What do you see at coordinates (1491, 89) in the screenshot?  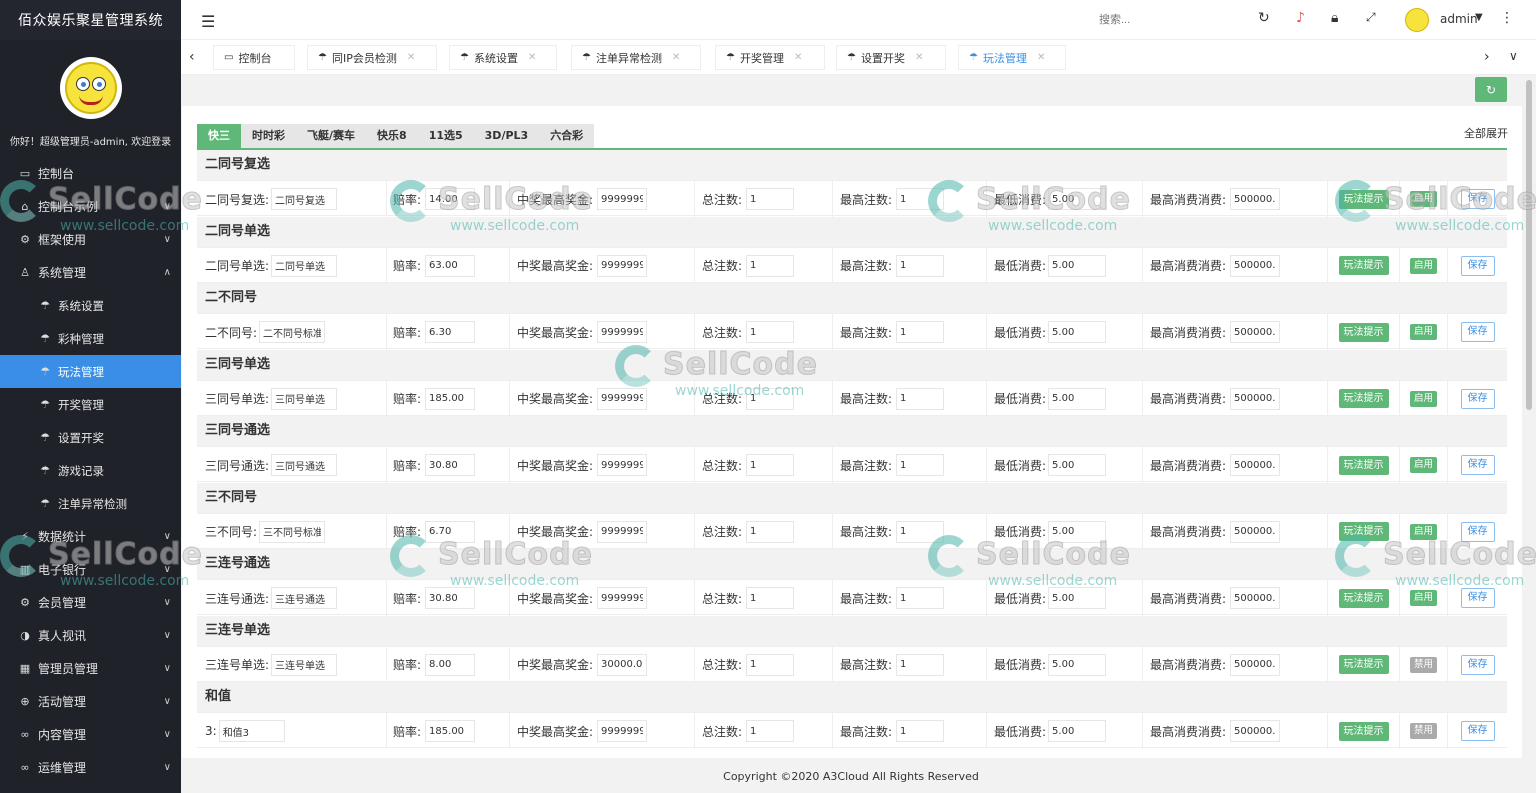 I see `reload-button: ↻` at bounding box center [1491, 89].